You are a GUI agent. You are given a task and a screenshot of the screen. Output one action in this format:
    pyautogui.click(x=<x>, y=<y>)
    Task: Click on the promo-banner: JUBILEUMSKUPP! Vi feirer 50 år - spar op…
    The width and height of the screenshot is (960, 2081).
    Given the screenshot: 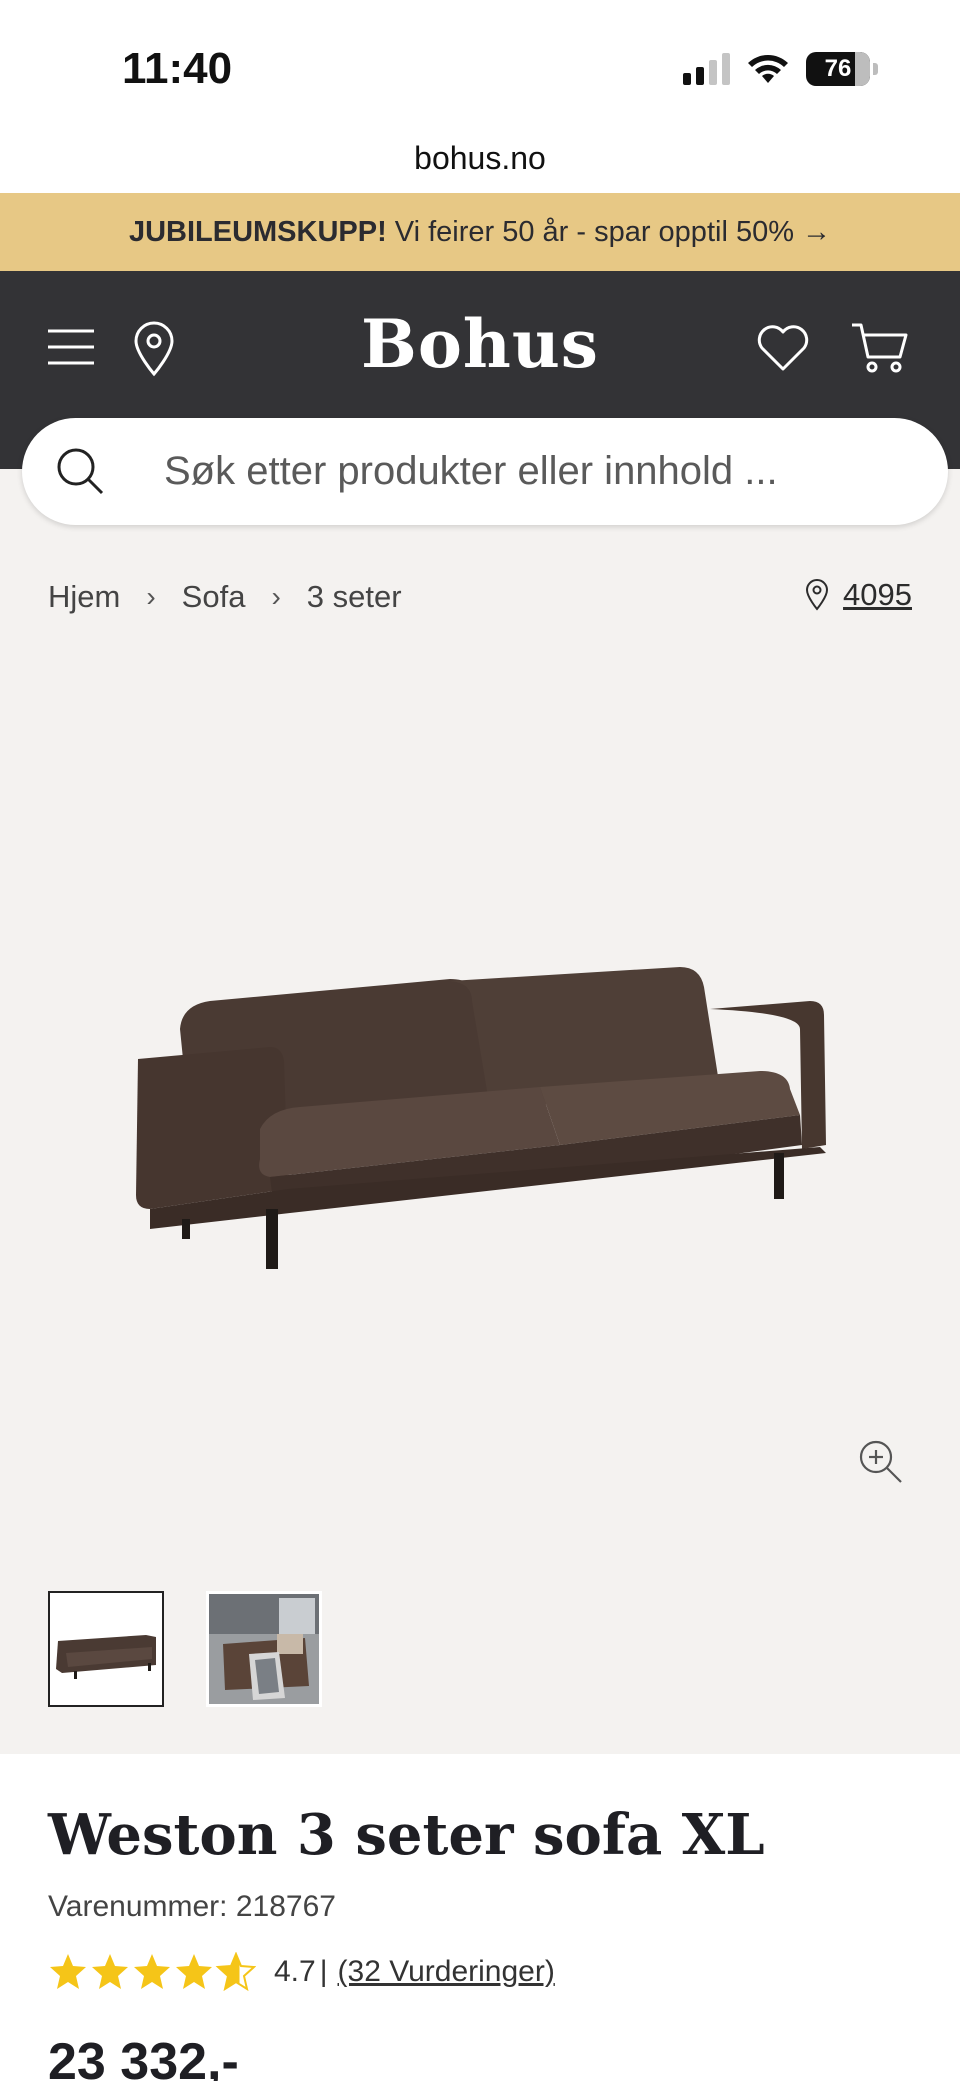 What is the action you would take?
    pyautogui.click(x=480, y=232)
    